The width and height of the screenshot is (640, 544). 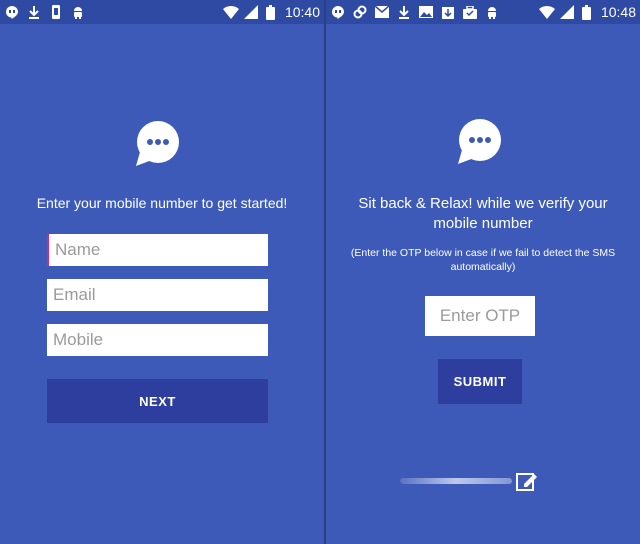 I want to click on status-bar: 10:48, so click(x=483, y=12).